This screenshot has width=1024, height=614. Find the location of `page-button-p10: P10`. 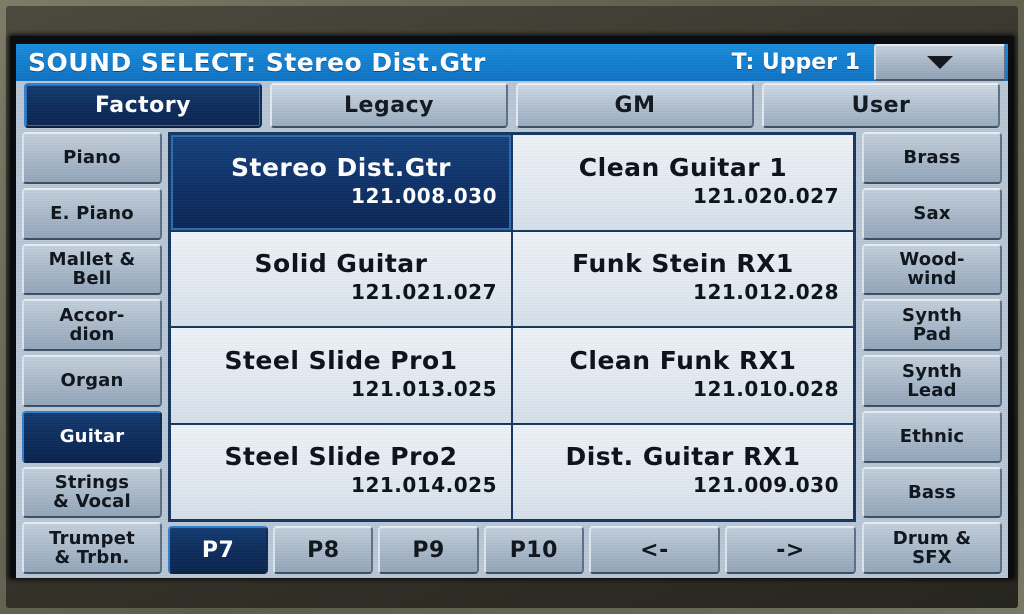

page-button-p10: P10 is located at coordinates (533, 550).